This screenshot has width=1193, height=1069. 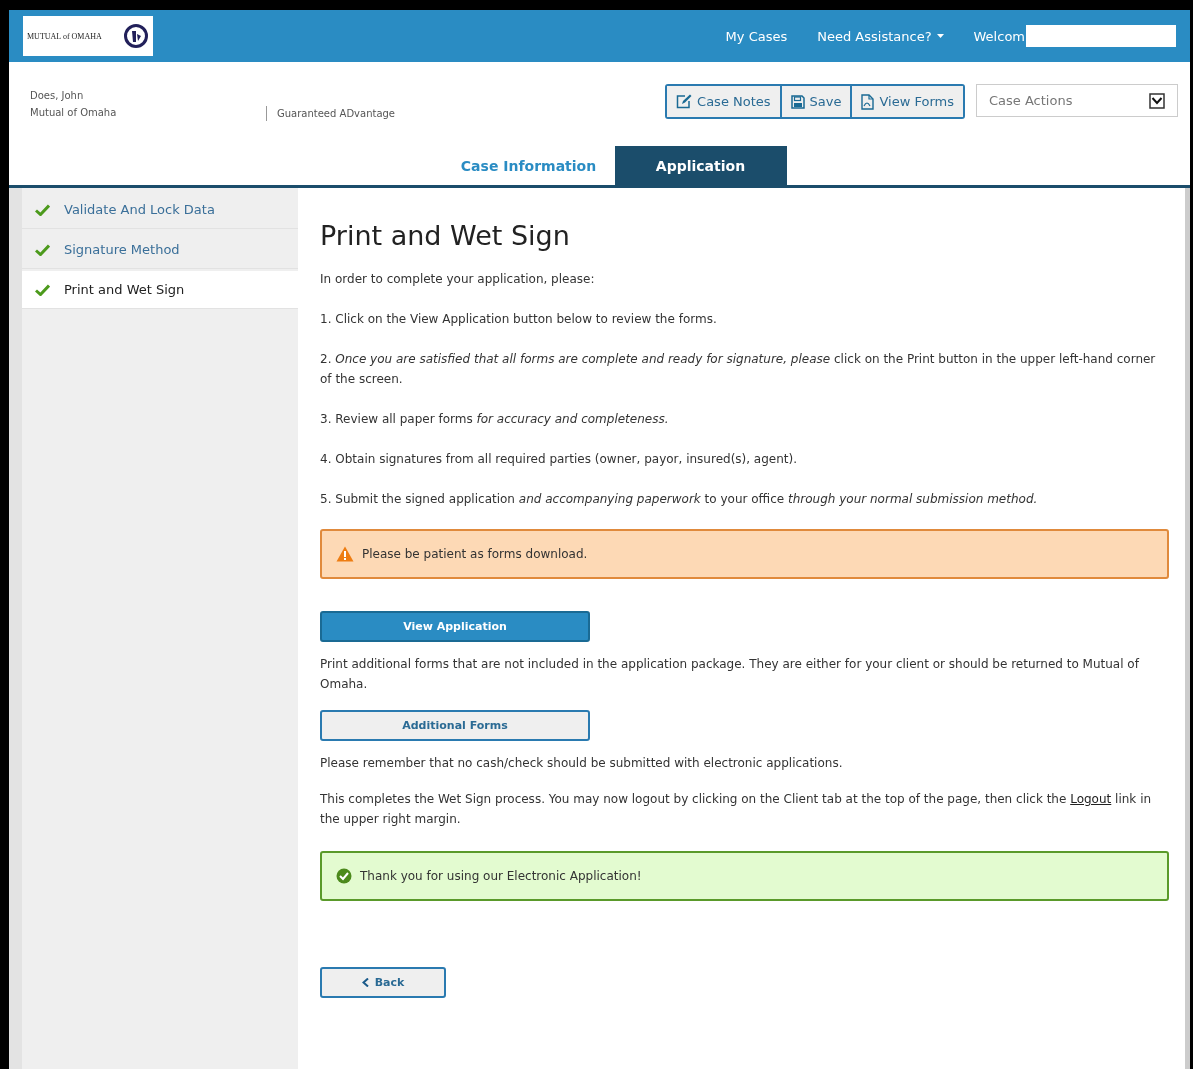 What do you see at coordinates (684, 101) in the screenshot?
I see `edit-icon` at bounding box center [684, 101].